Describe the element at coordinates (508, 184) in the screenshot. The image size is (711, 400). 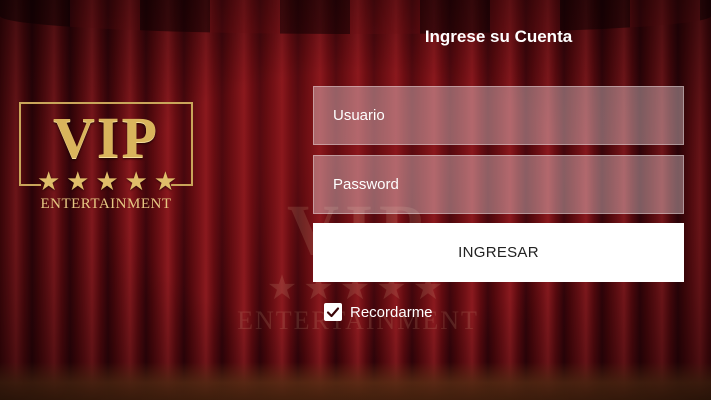
I see `password-input` at that location.